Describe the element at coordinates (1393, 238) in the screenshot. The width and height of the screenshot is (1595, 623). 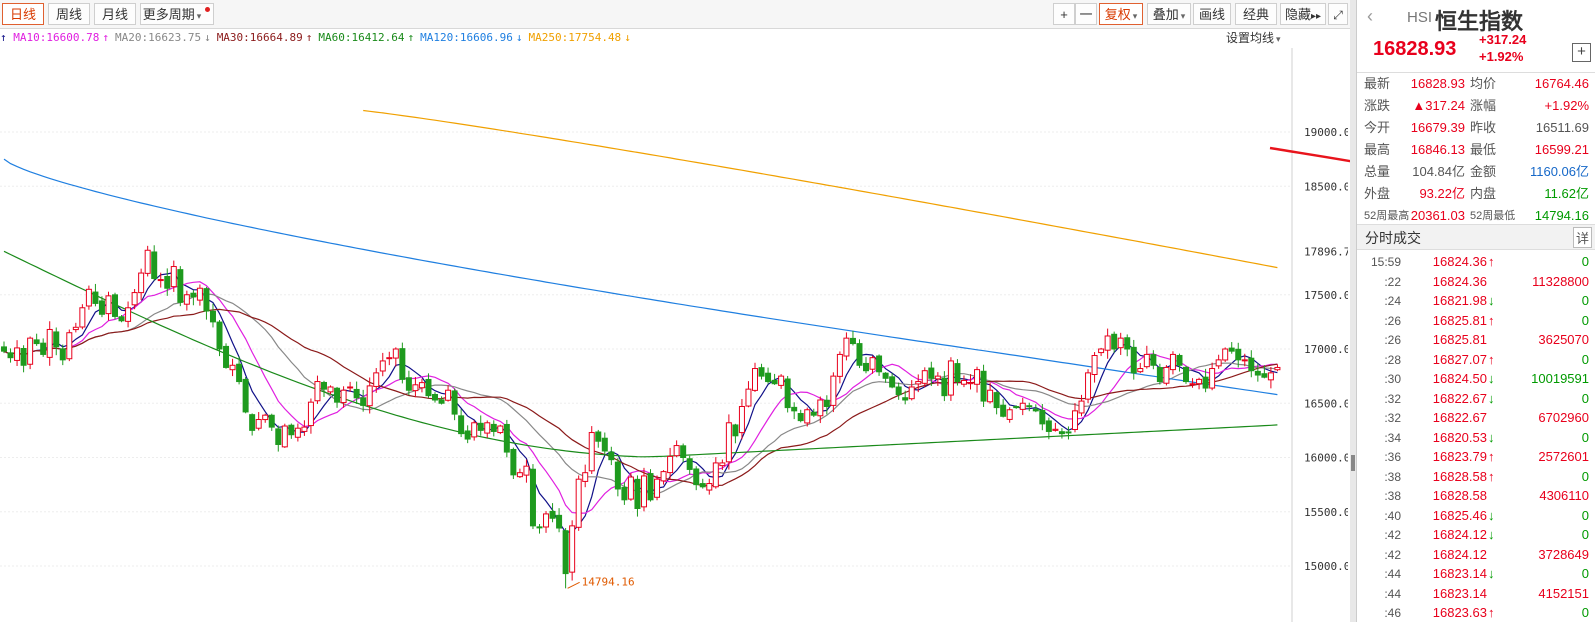
I see `ticks-title: 分时成交` at that location.